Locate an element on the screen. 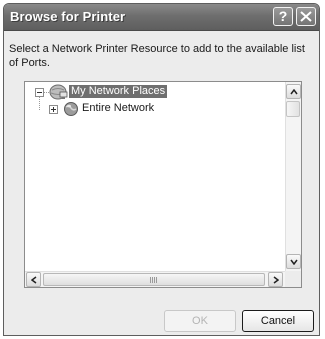 The height and width of the screenshot is (339, 325). scroll-up-button is located at coordinates (293, 91).